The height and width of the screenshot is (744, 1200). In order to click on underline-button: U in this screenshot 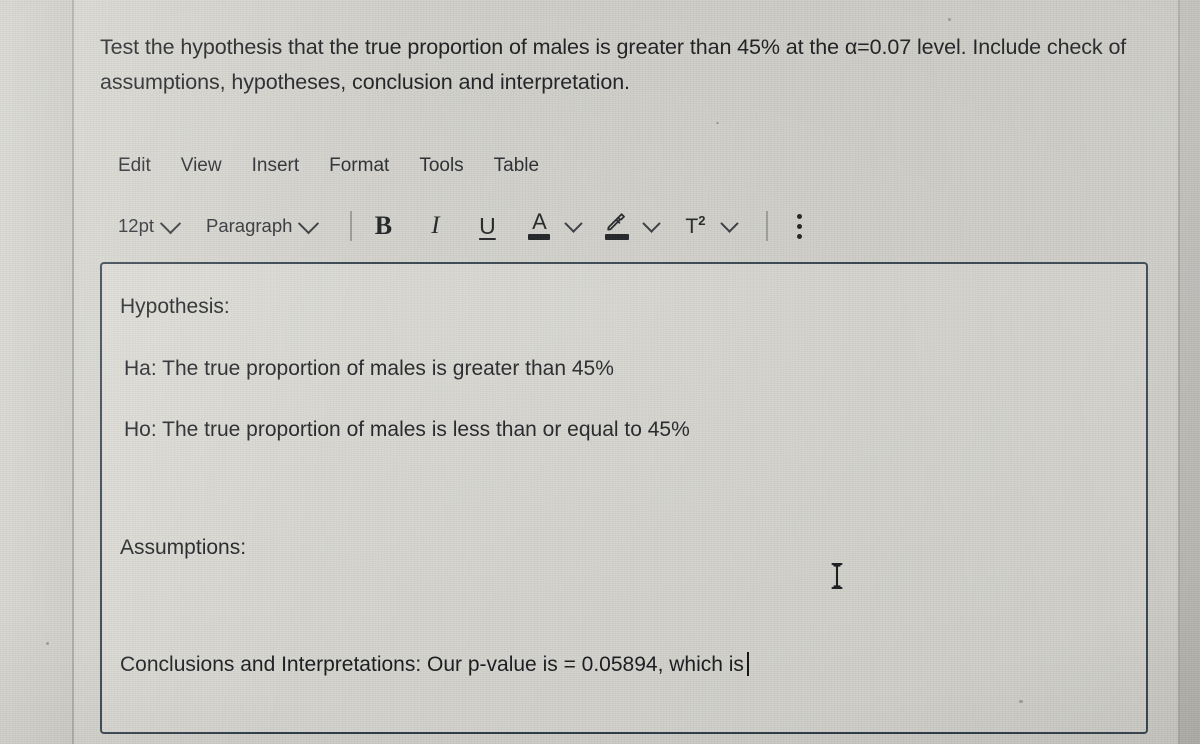, I will do `click(487, 226)`.